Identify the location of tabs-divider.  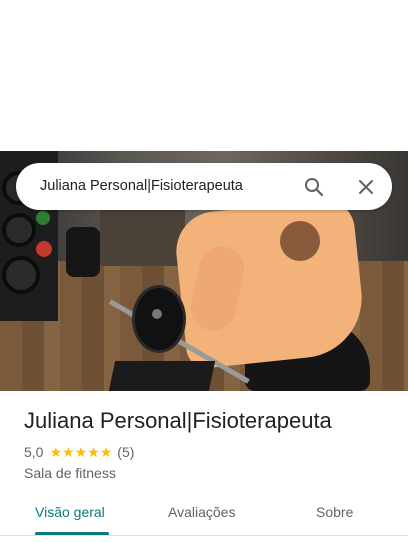
(204, 535).